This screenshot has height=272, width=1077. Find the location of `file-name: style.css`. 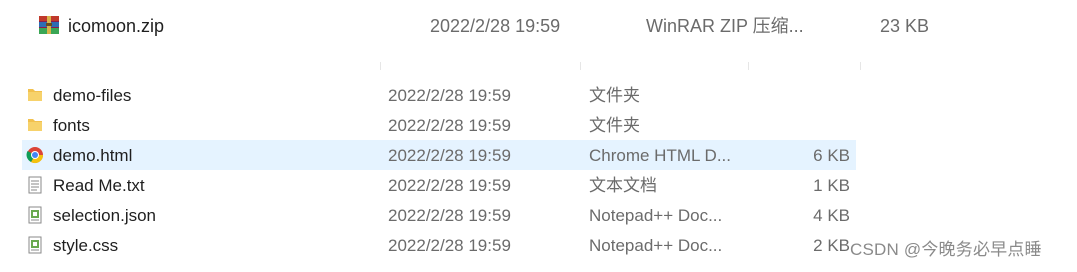

file-name: style.css is located at coordinates (86, 245).